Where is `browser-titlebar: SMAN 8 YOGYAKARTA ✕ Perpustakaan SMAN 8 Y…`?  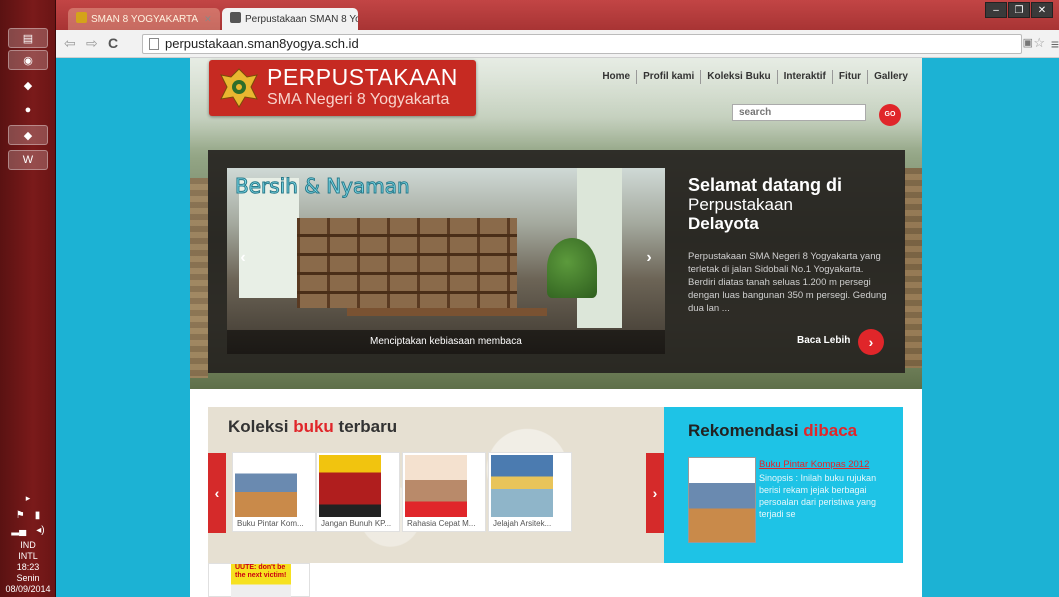
browser-titlebar: SMAN 8 YOGYAKARTA ✕ Perpustakaan SMAN 8 Y… is located at coordinates (557, 15).